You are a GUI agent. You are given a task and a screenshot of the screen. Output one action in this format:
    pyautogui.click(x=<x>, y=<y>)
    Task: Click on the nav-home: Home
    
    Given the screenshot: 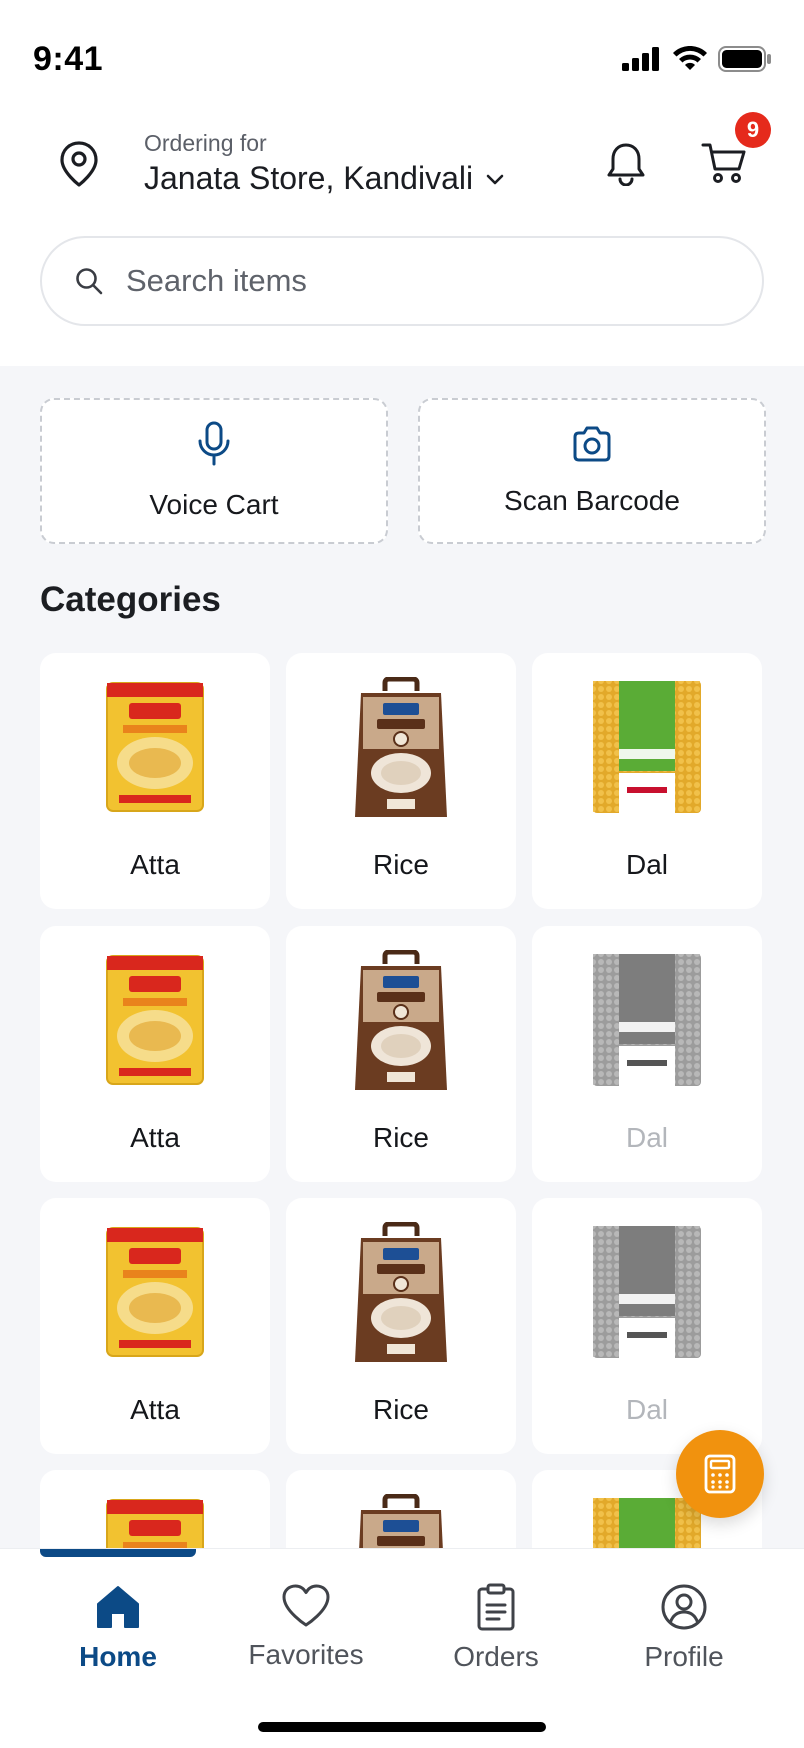 What is the action you would take?
    pyautogui.click(x=118, y=1628)
    